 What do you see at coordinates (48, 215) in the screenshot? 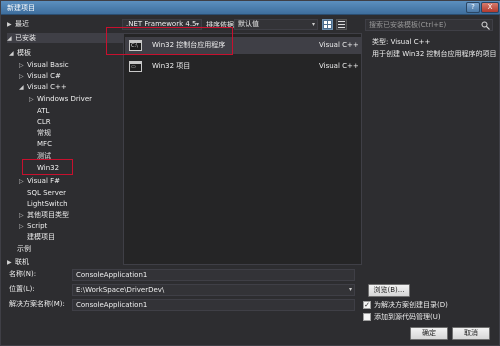
I see `tree-item-label: 其他项目类型` at bounding box center [48, 215].